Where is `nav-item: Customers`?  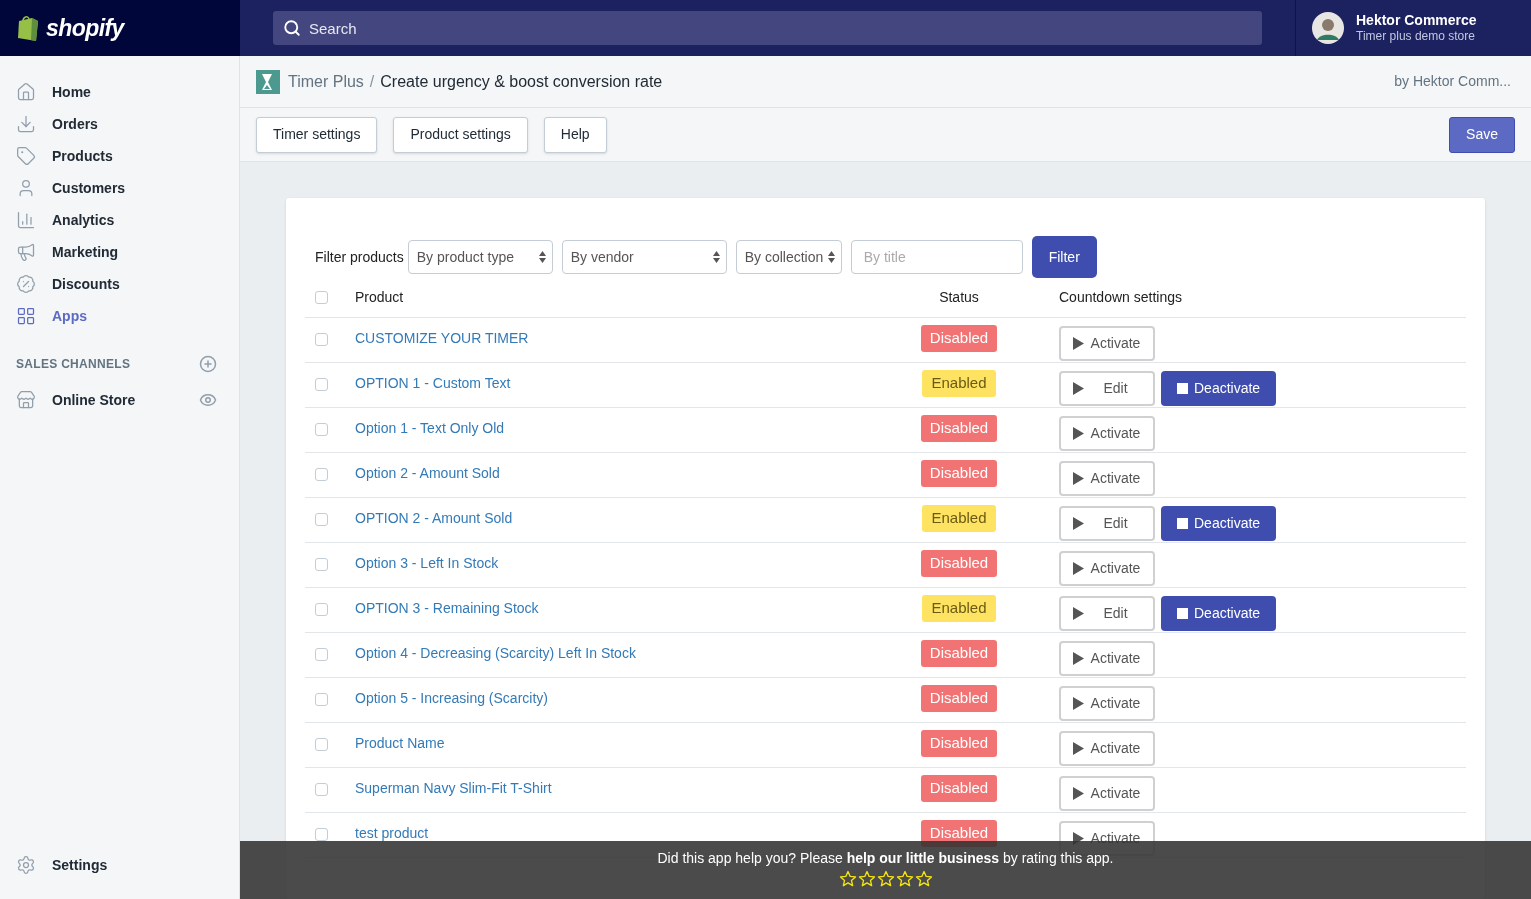
nav-item: Customers is located at coordinates (119, 188).